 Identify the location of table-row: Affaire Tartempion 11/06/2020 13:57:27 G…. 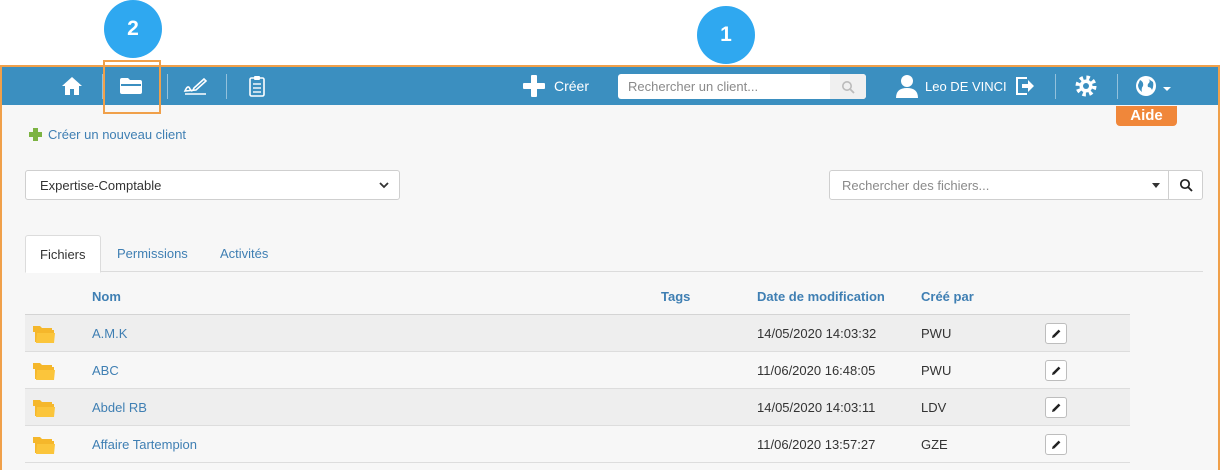
(577, 444).